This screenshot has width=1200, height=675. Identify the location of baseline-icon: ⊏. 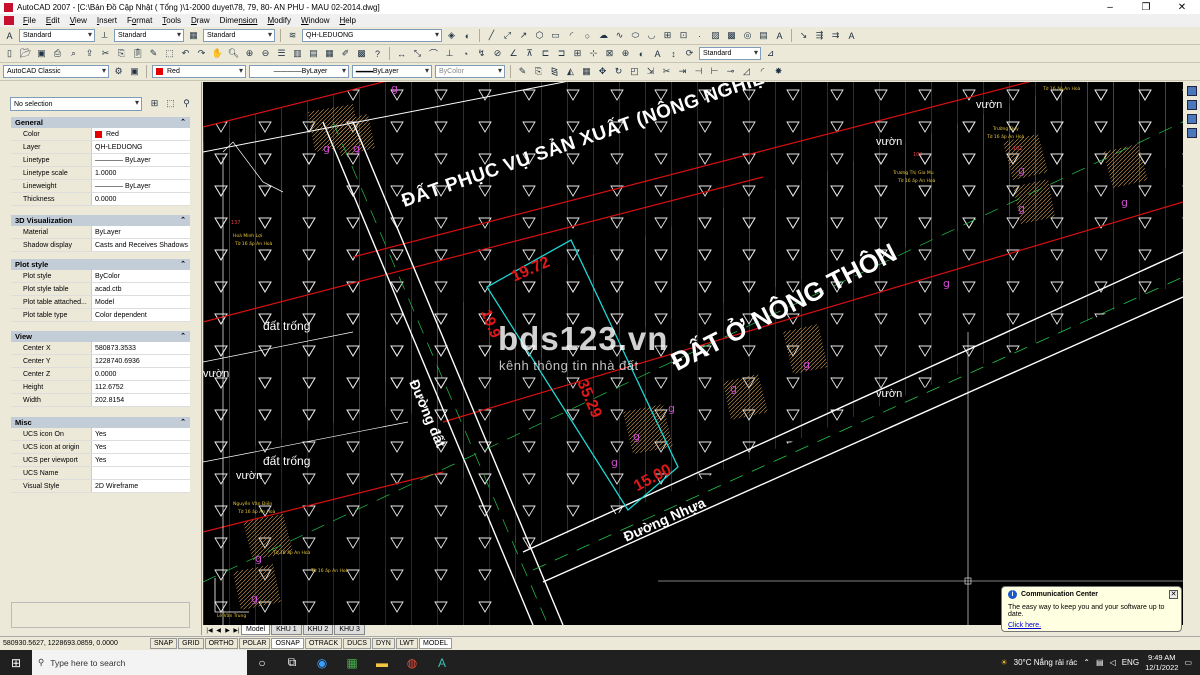
(545, 53).